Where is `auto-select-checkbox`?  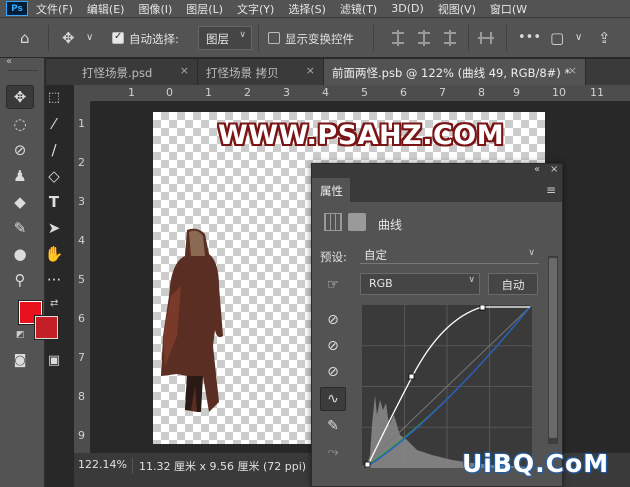 auto-select-checkbox is located at coordinates (118, 37).